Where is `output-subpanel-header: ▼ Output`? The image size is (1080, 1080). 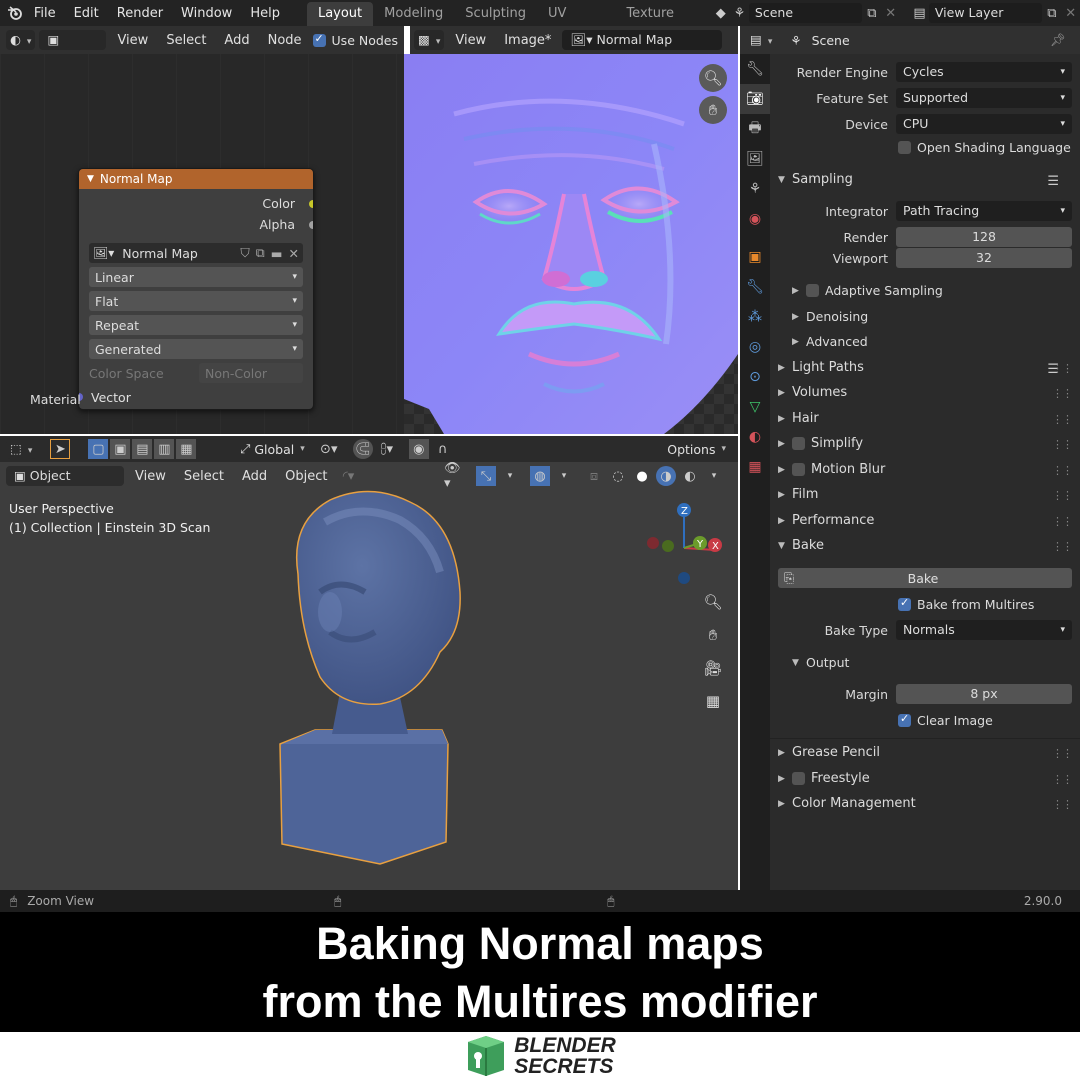
output-subpanel-header: ▼ Output is located at coordinates (820, 662).